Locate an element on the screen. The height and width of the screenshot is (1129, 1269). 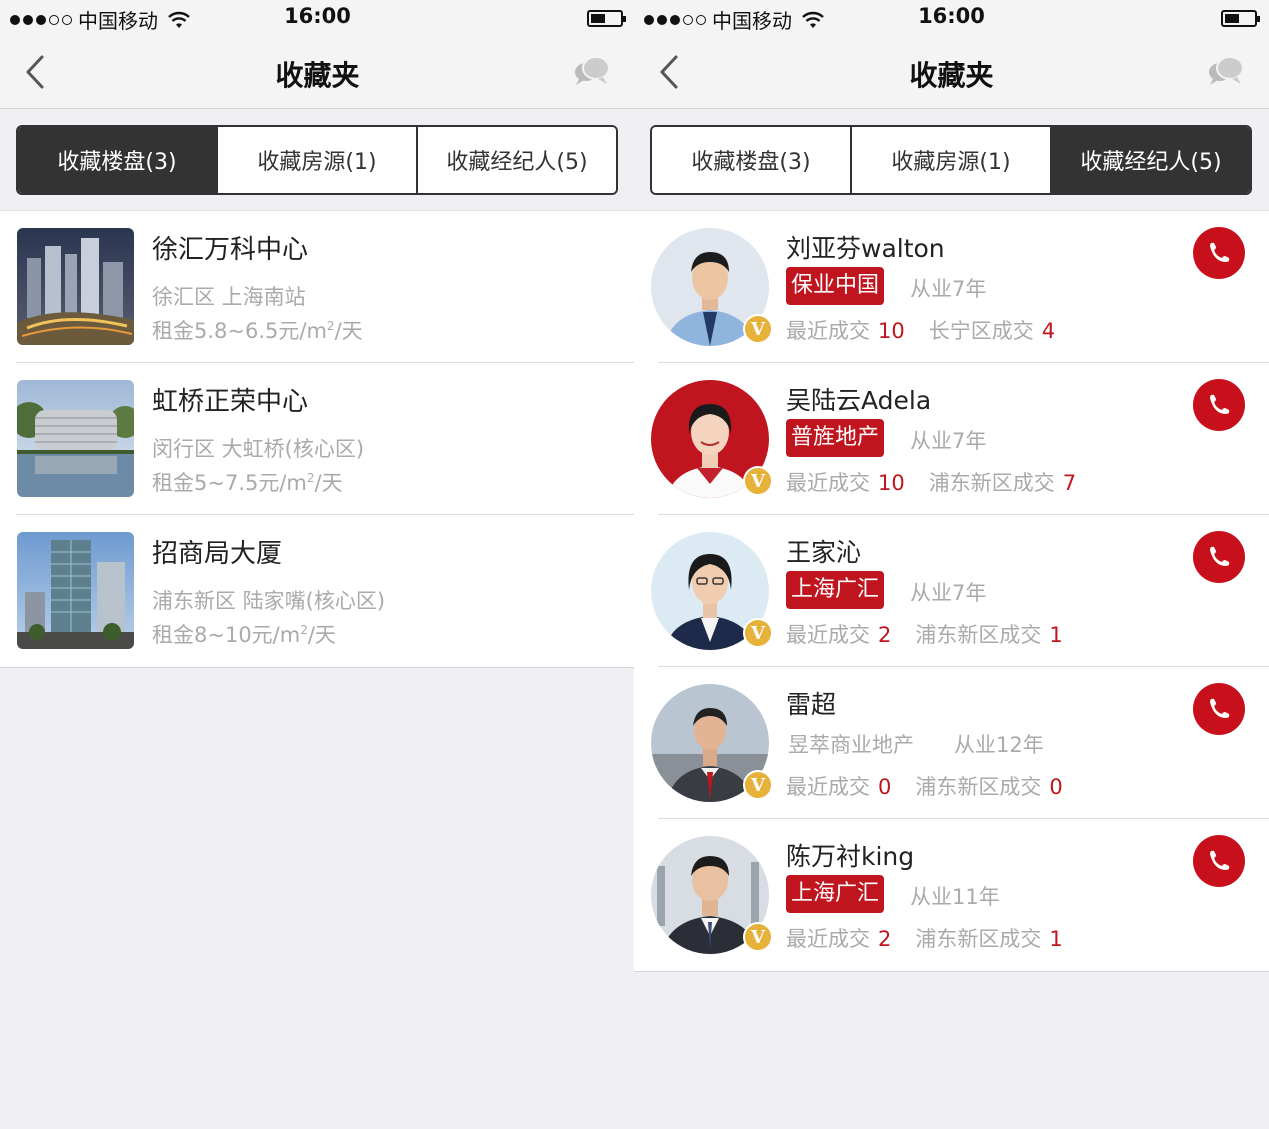
building-location: 闵行区 大虹桥(核心区) is located at coordinates (258, 449).